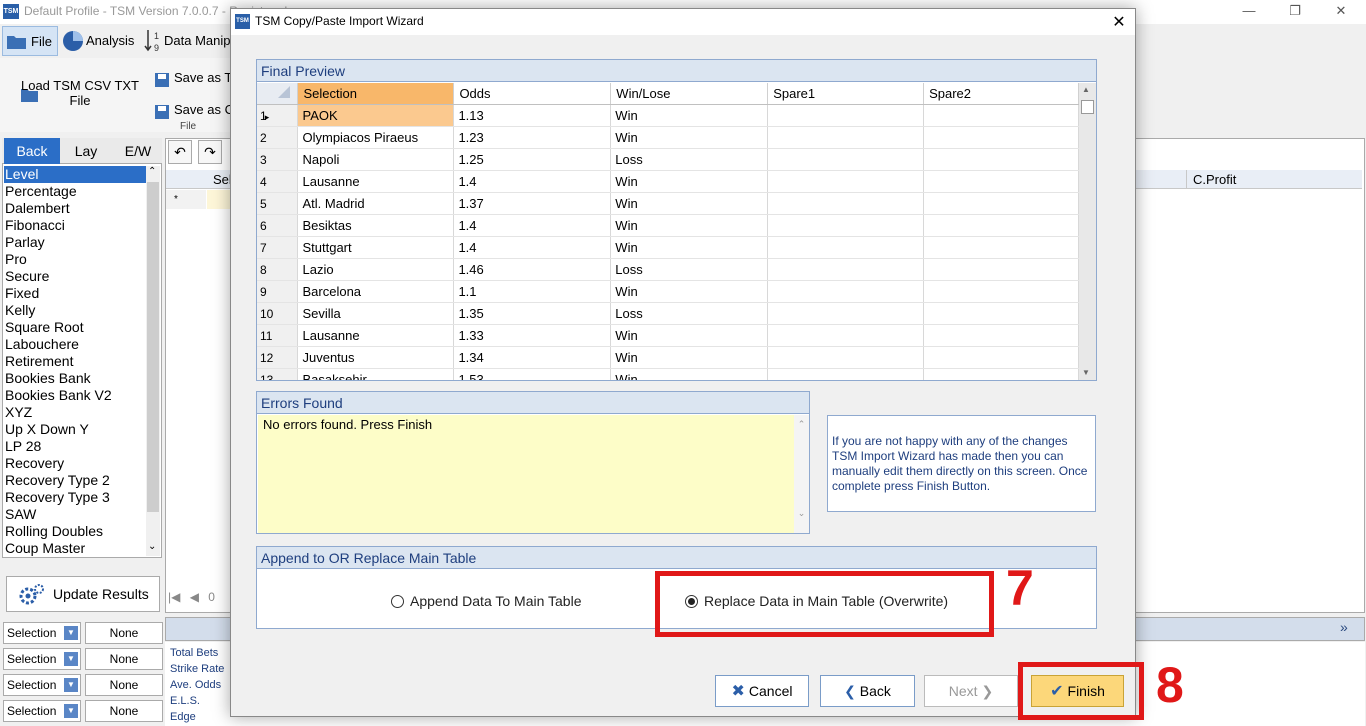 This screenshot has height=726, width=1366. What do you see at coordinates (75, 293) in the screenshot?
I see `staking-method-item: Fixed` at bounding box center [75, 293].